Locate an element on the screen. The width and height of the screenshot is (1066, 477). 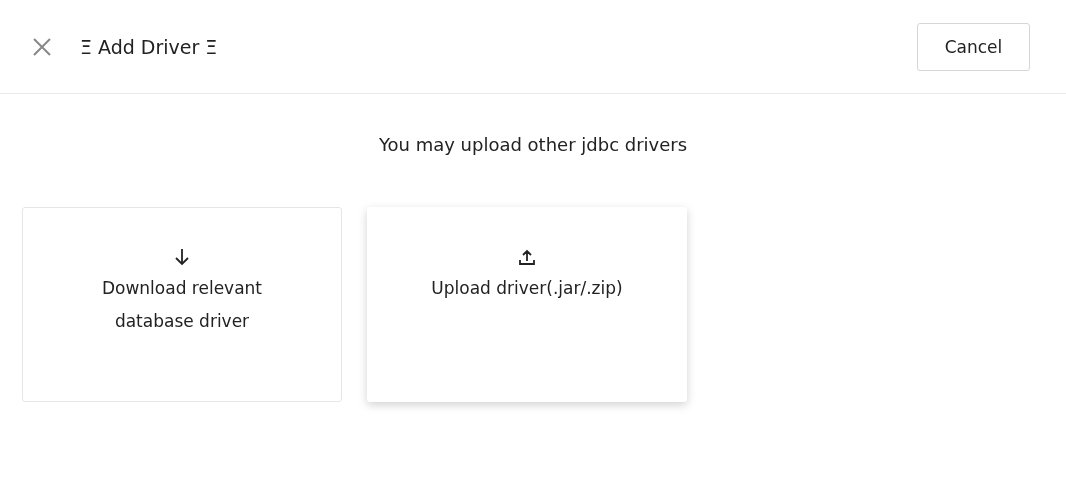
down-arrow-icon is located at coordinates (182, 257).